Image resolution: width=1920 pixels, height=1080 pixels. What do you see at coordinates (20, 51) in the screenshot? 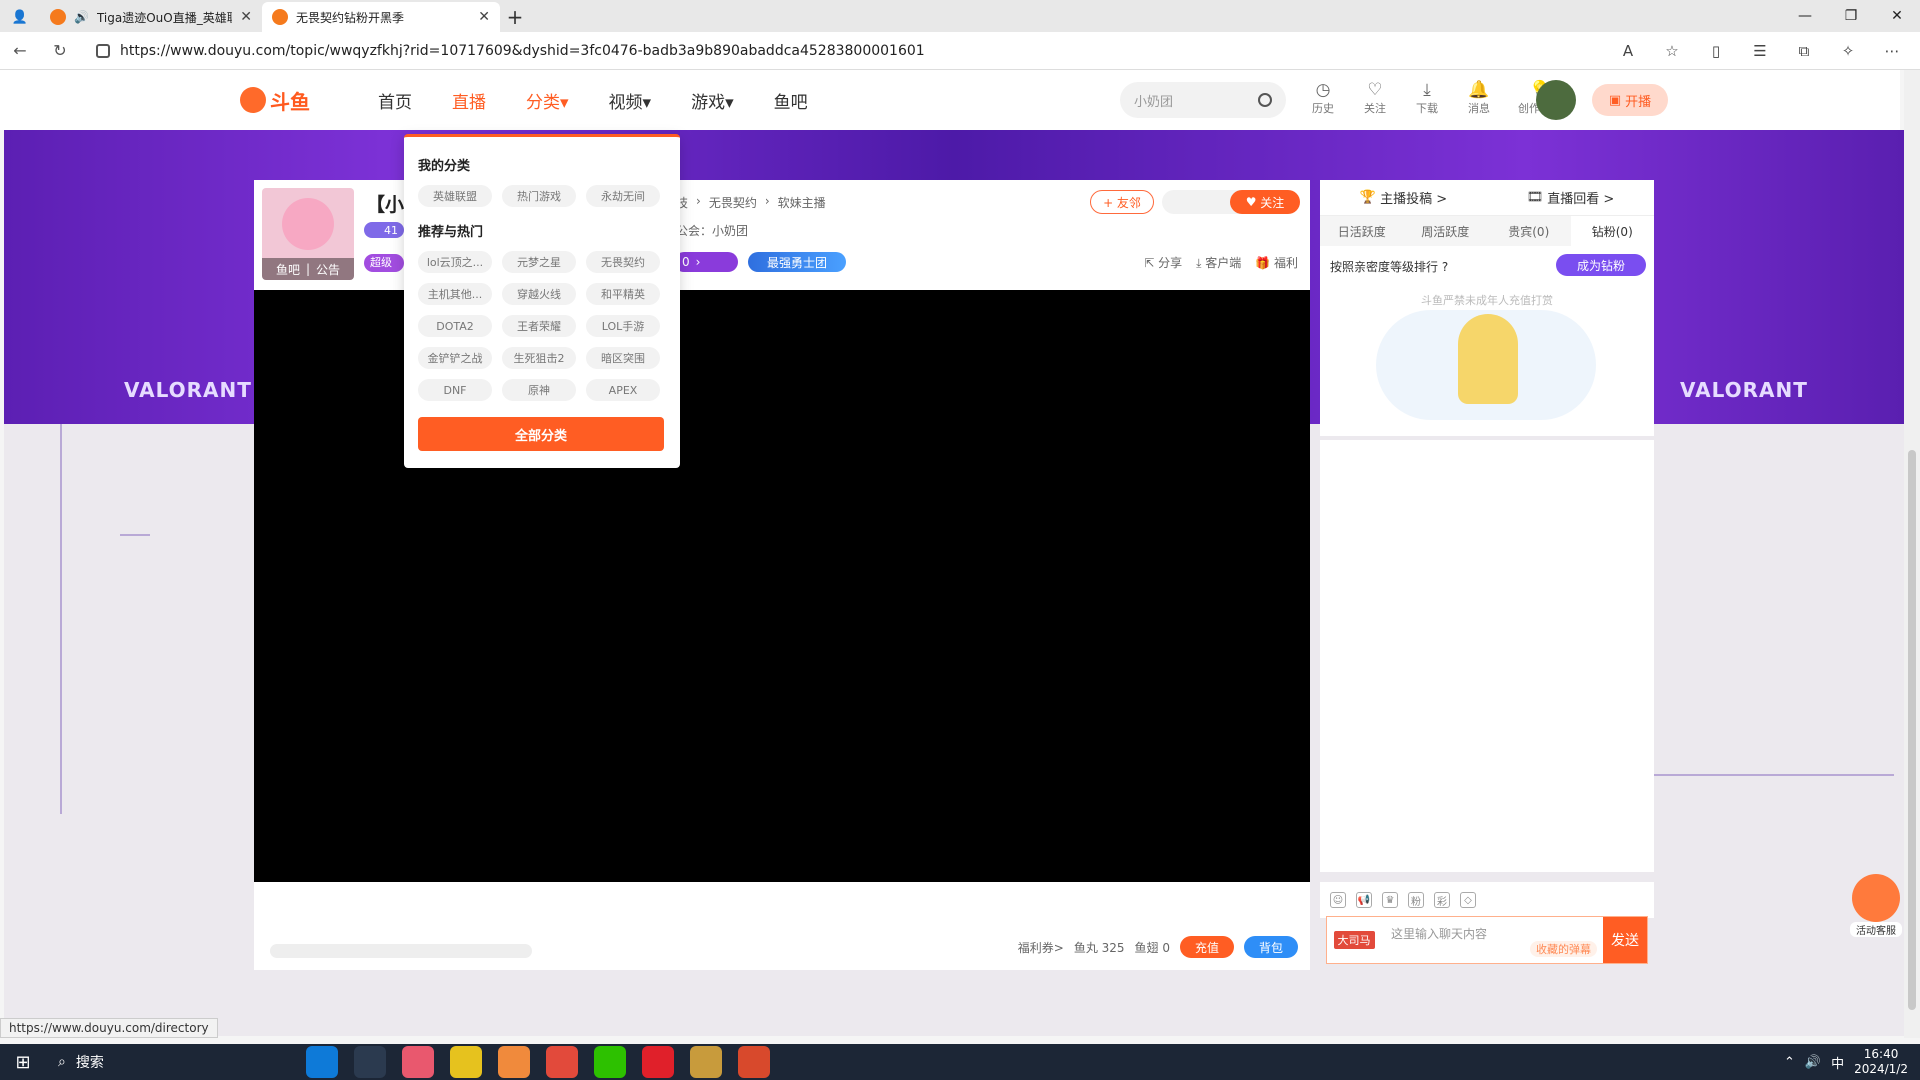
I see `back-icon: ←` at bounding box center [20, 51].